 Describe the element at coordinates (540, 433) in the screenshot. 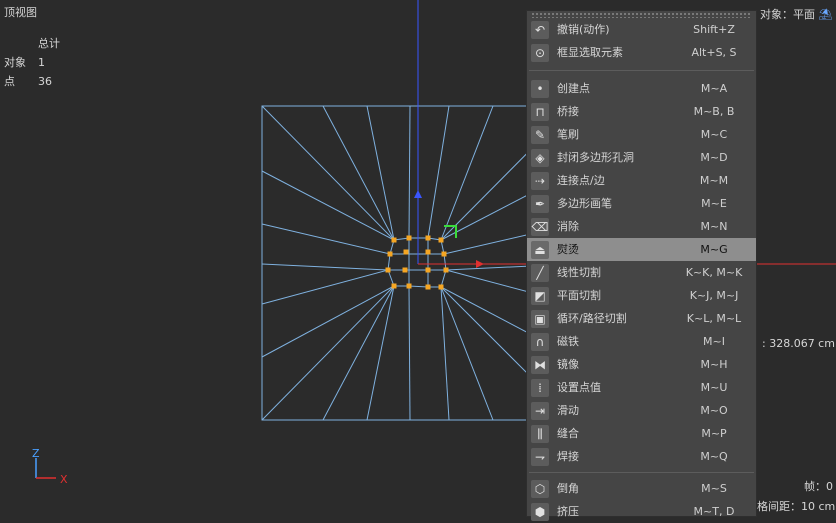

I see `stitch-icon: ⫼` at that location.